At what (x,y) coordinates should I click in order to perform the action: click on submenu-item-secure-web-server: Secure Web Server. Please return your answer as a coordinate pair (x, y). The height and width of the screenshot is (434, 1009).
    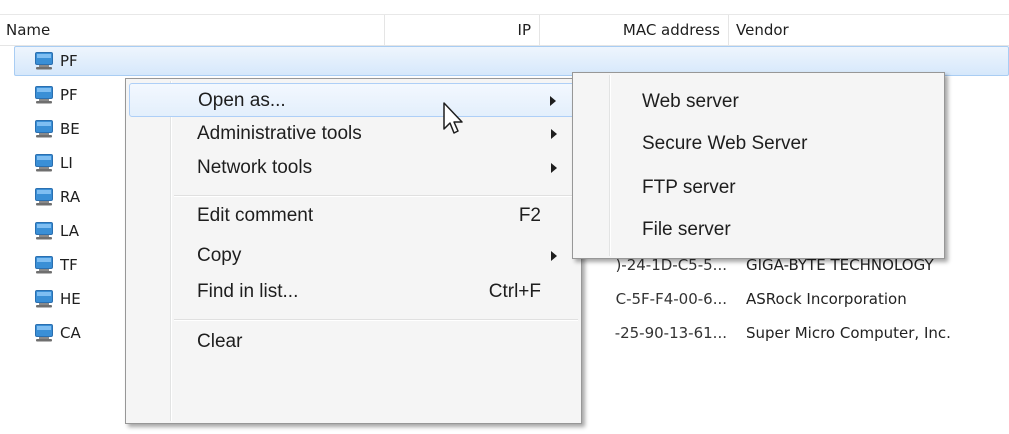
    Looking at the image, I should click on (758, 144).